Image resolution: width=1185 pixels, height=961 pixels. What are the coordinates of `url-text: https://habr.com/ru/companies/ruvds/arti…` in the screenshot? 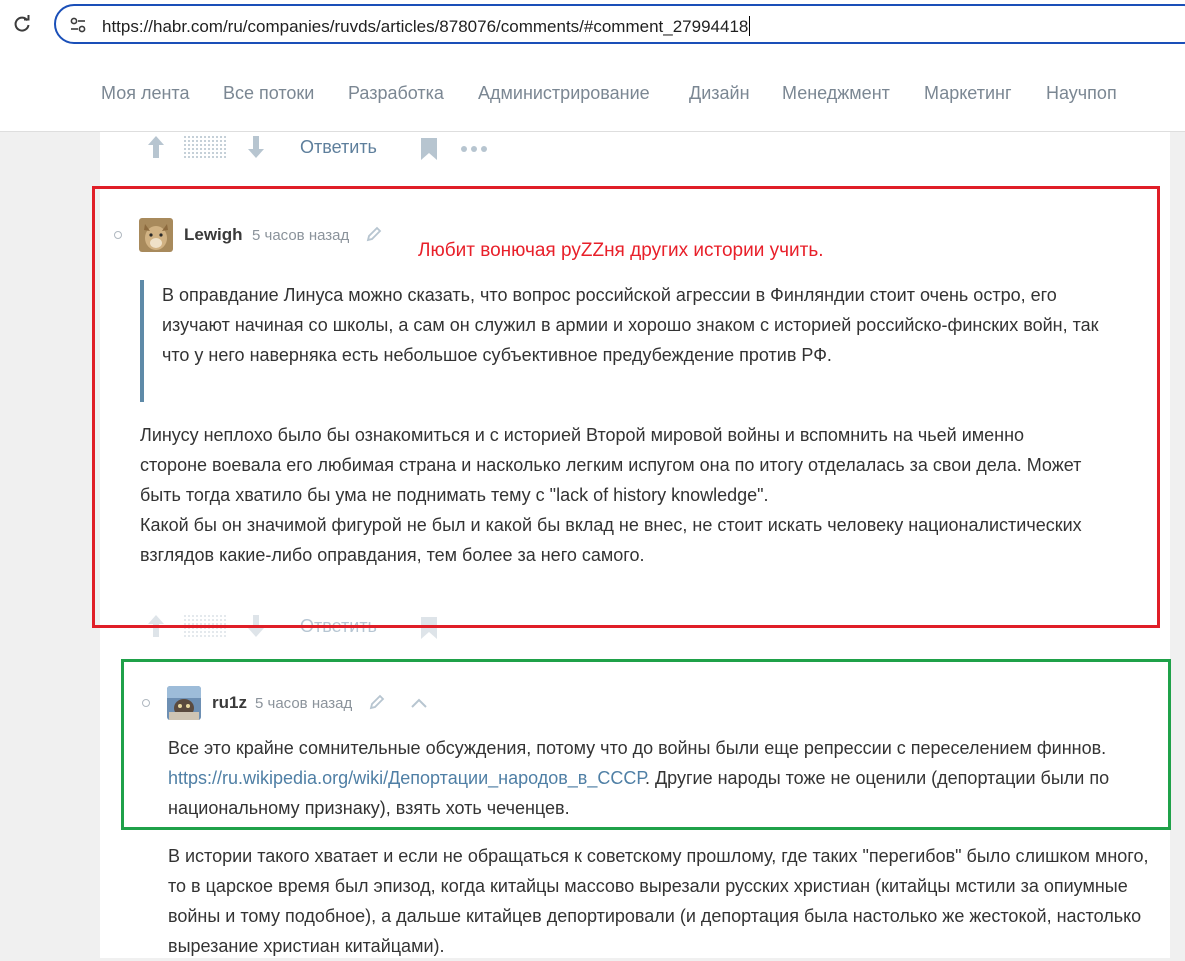 It's located at (426, 26).